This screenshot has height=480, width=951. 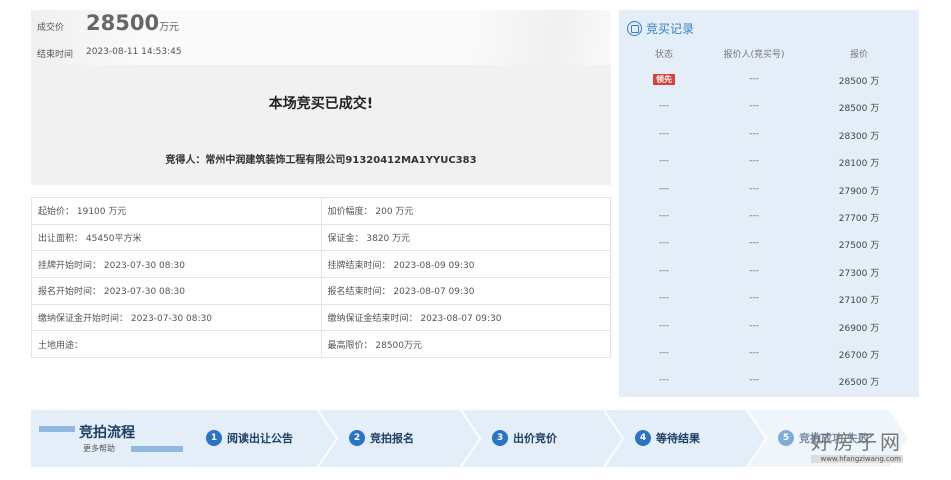 I want to click on deal-price-value: 28500, so click(x=123, y=23).